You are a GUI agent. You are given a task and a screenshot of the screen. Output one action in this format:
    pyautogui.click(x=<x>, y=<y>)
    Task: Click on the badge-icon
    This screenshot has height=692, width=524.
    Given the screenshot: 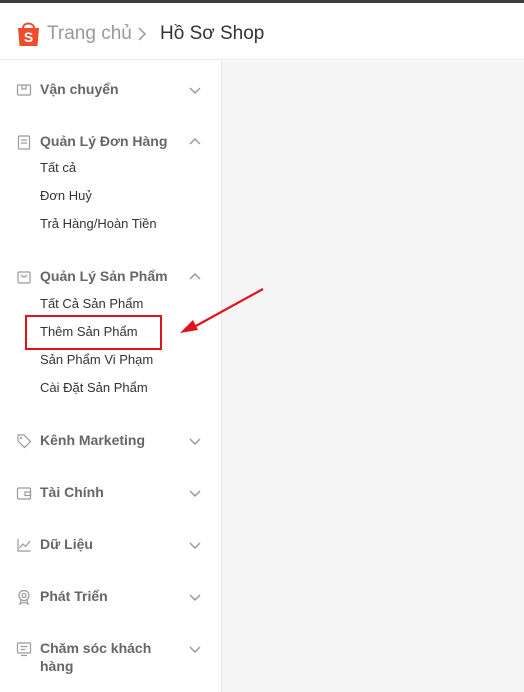 What is the action you would take?
    pyautogui.click(x=24, y=597)
    